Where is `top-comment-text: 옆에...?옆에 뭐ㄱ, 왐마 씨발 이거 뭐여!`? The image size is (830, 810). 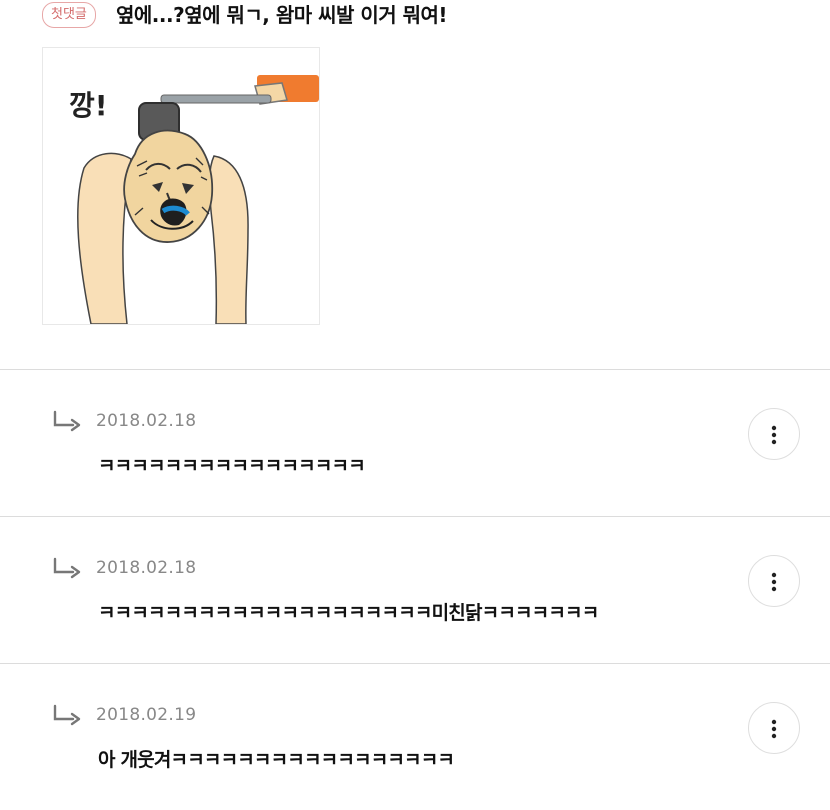 top-comment-text: 옆에...?옆에 뭐ㄱ, 왐마 씨발 이거 뭐여! is located at coordinates (282, 15).